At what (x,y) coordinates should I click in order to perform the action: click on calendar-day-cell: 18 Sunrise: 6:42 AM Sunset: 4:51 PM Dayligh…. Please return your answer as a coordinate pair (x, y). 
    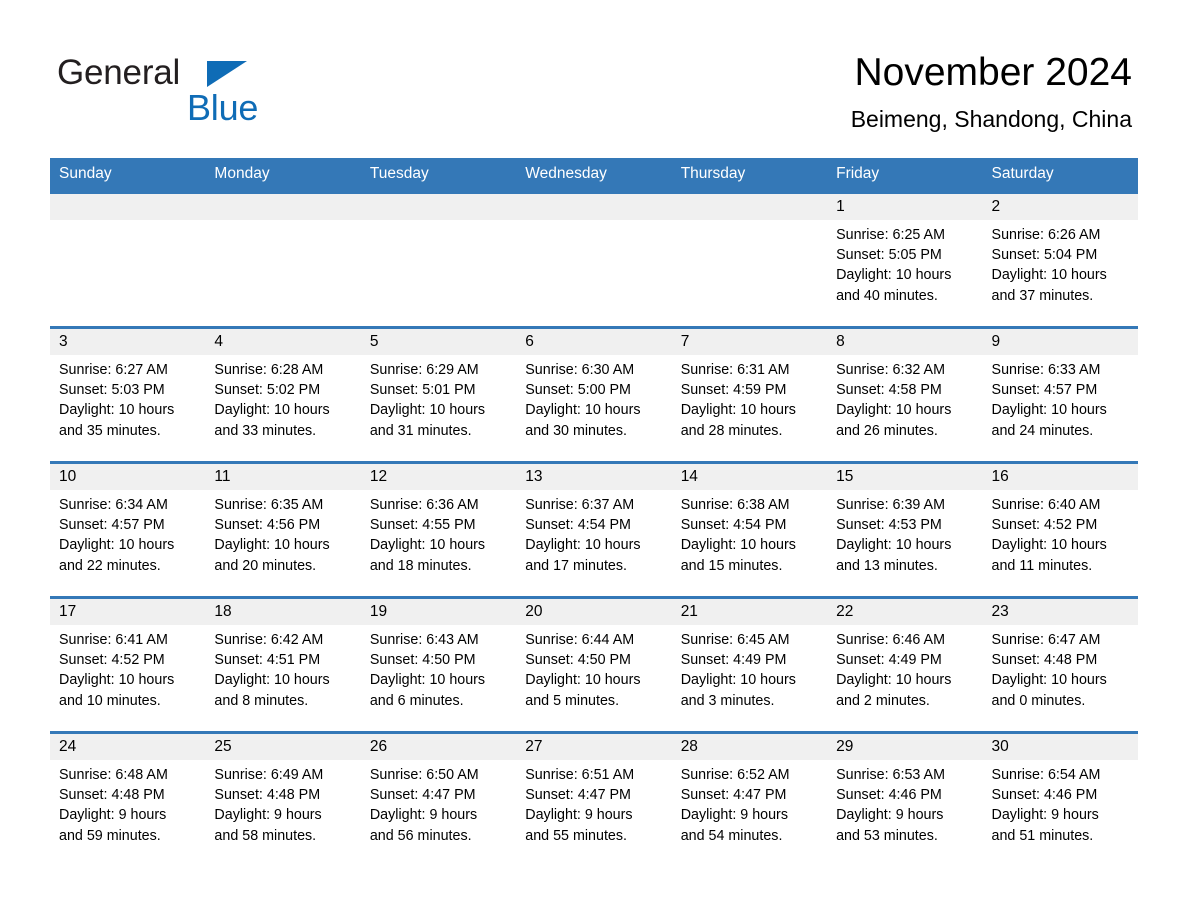
    Looking at the image, I should click on (283, 664).